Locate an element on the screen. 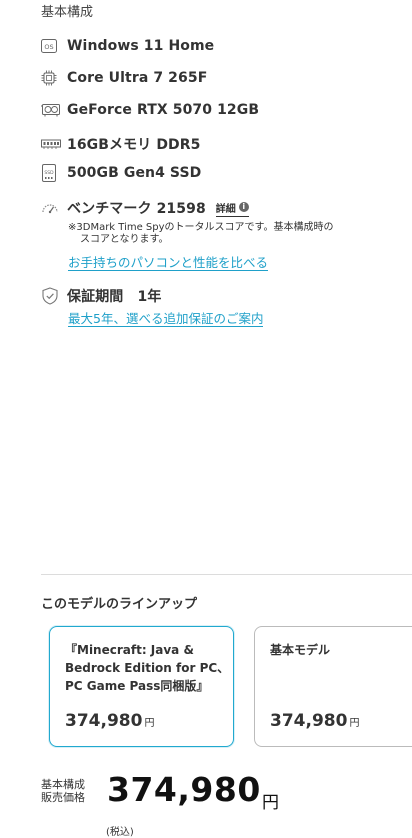  benchmark-note-line2: スコアとなります。 is located at coordinates (124, 239).